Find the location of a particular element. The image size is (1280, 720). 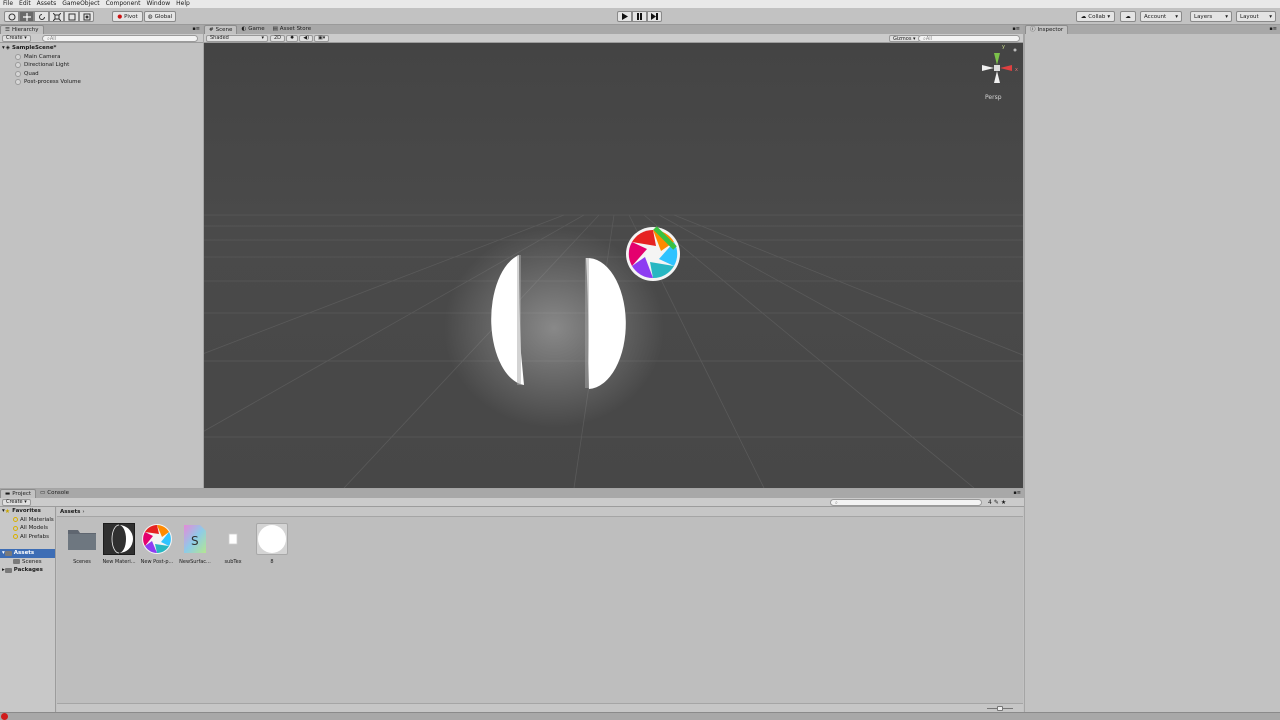

caret-down-icon: ▾ is located at coordinates (3, 48).